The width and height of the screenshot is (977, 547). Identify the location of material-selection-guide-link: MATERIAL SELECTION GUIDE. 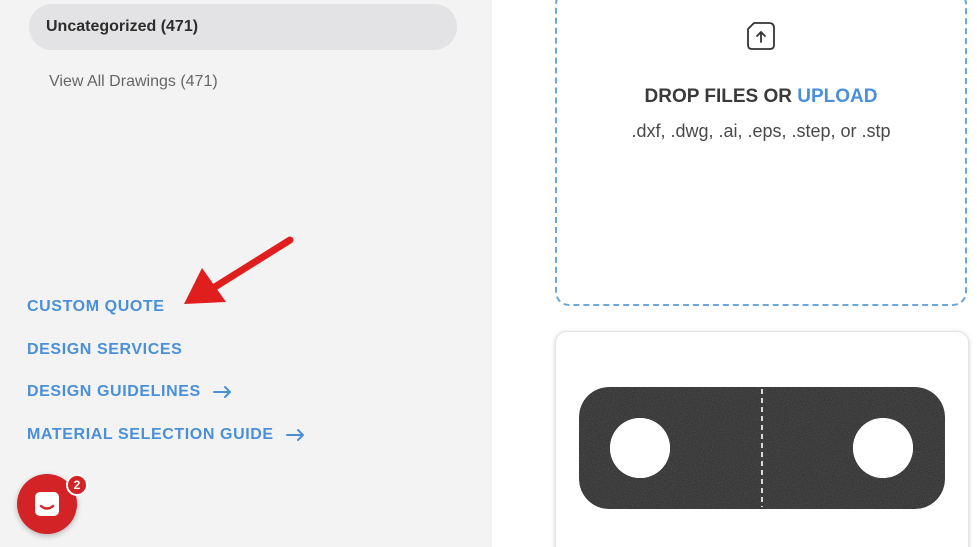
(166, 435).